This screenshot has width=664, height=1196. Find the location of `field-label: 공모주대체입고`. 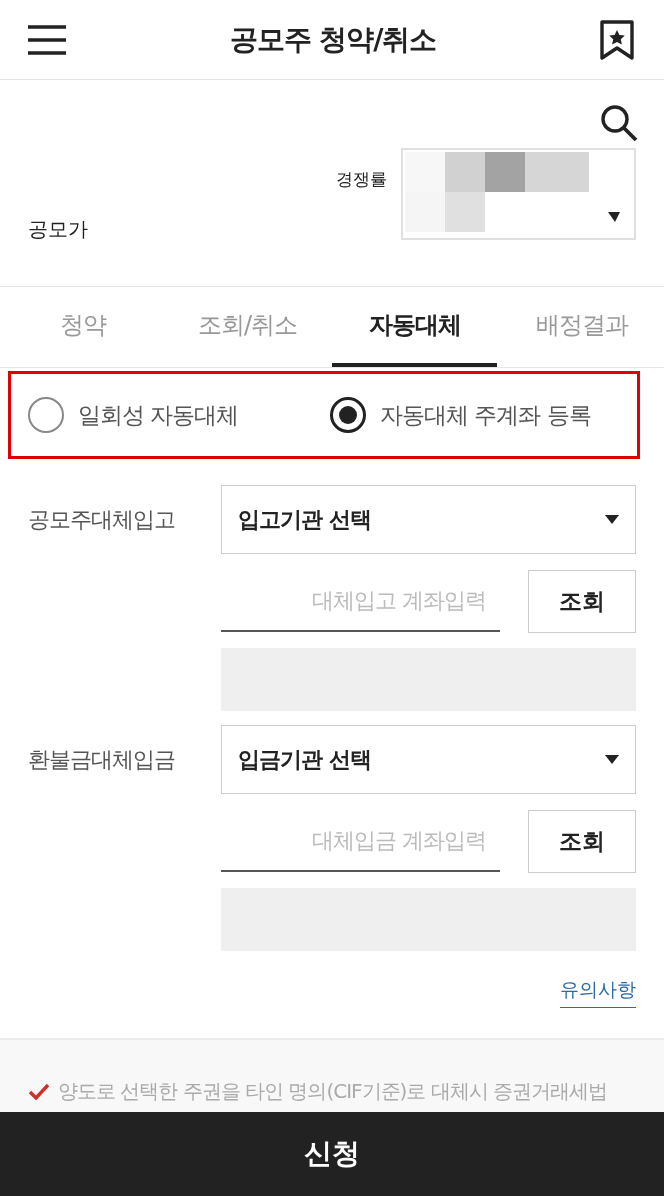

field-label: 공모주대체입고 is located at coordinates (102, 519).